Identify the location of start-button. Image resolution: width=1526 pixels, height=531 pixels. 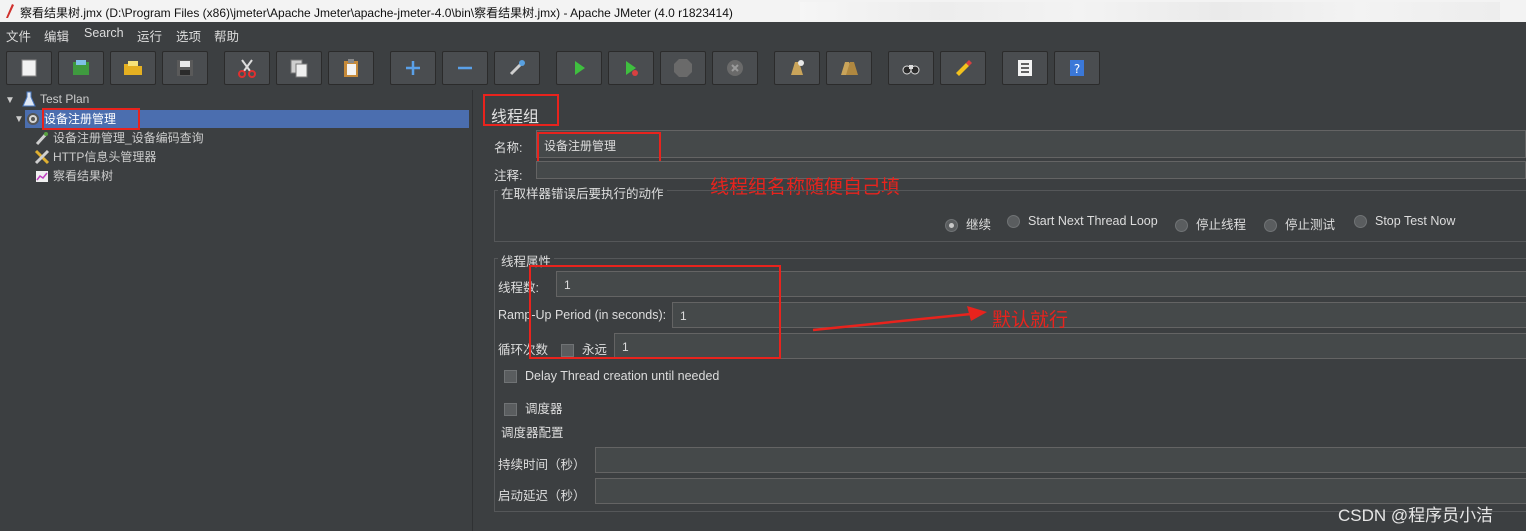
(579, 68).